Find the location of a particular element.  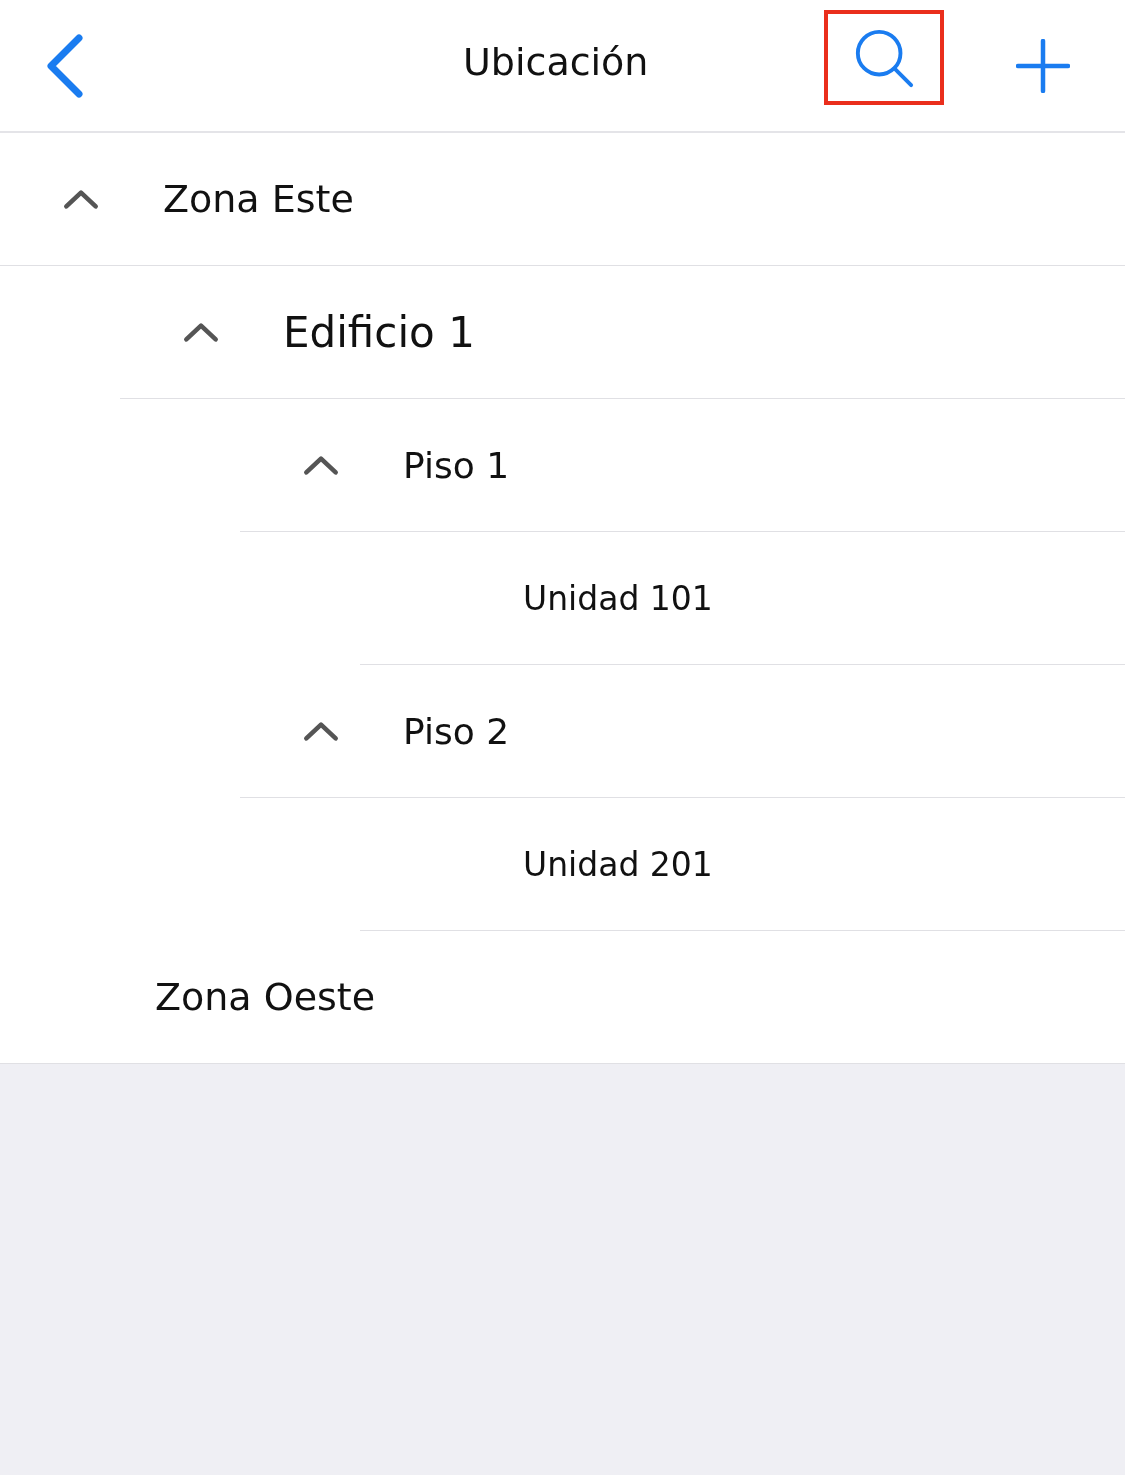

location-label: Piso 2 is located at coordinates (456, 731).